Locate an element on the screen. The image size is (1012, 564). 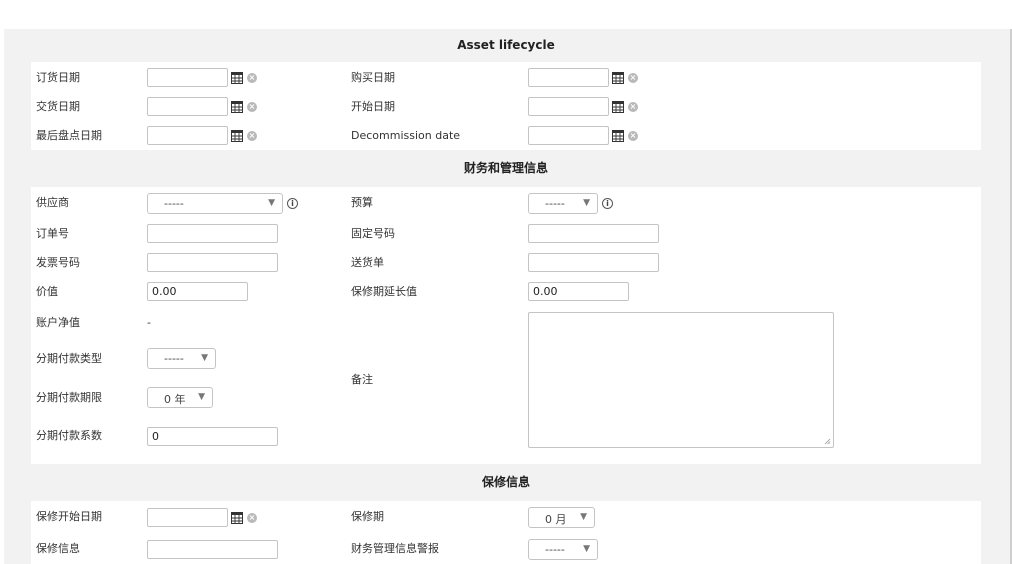
budget-select: ----- ▼ is located at coordinates (563, 203).